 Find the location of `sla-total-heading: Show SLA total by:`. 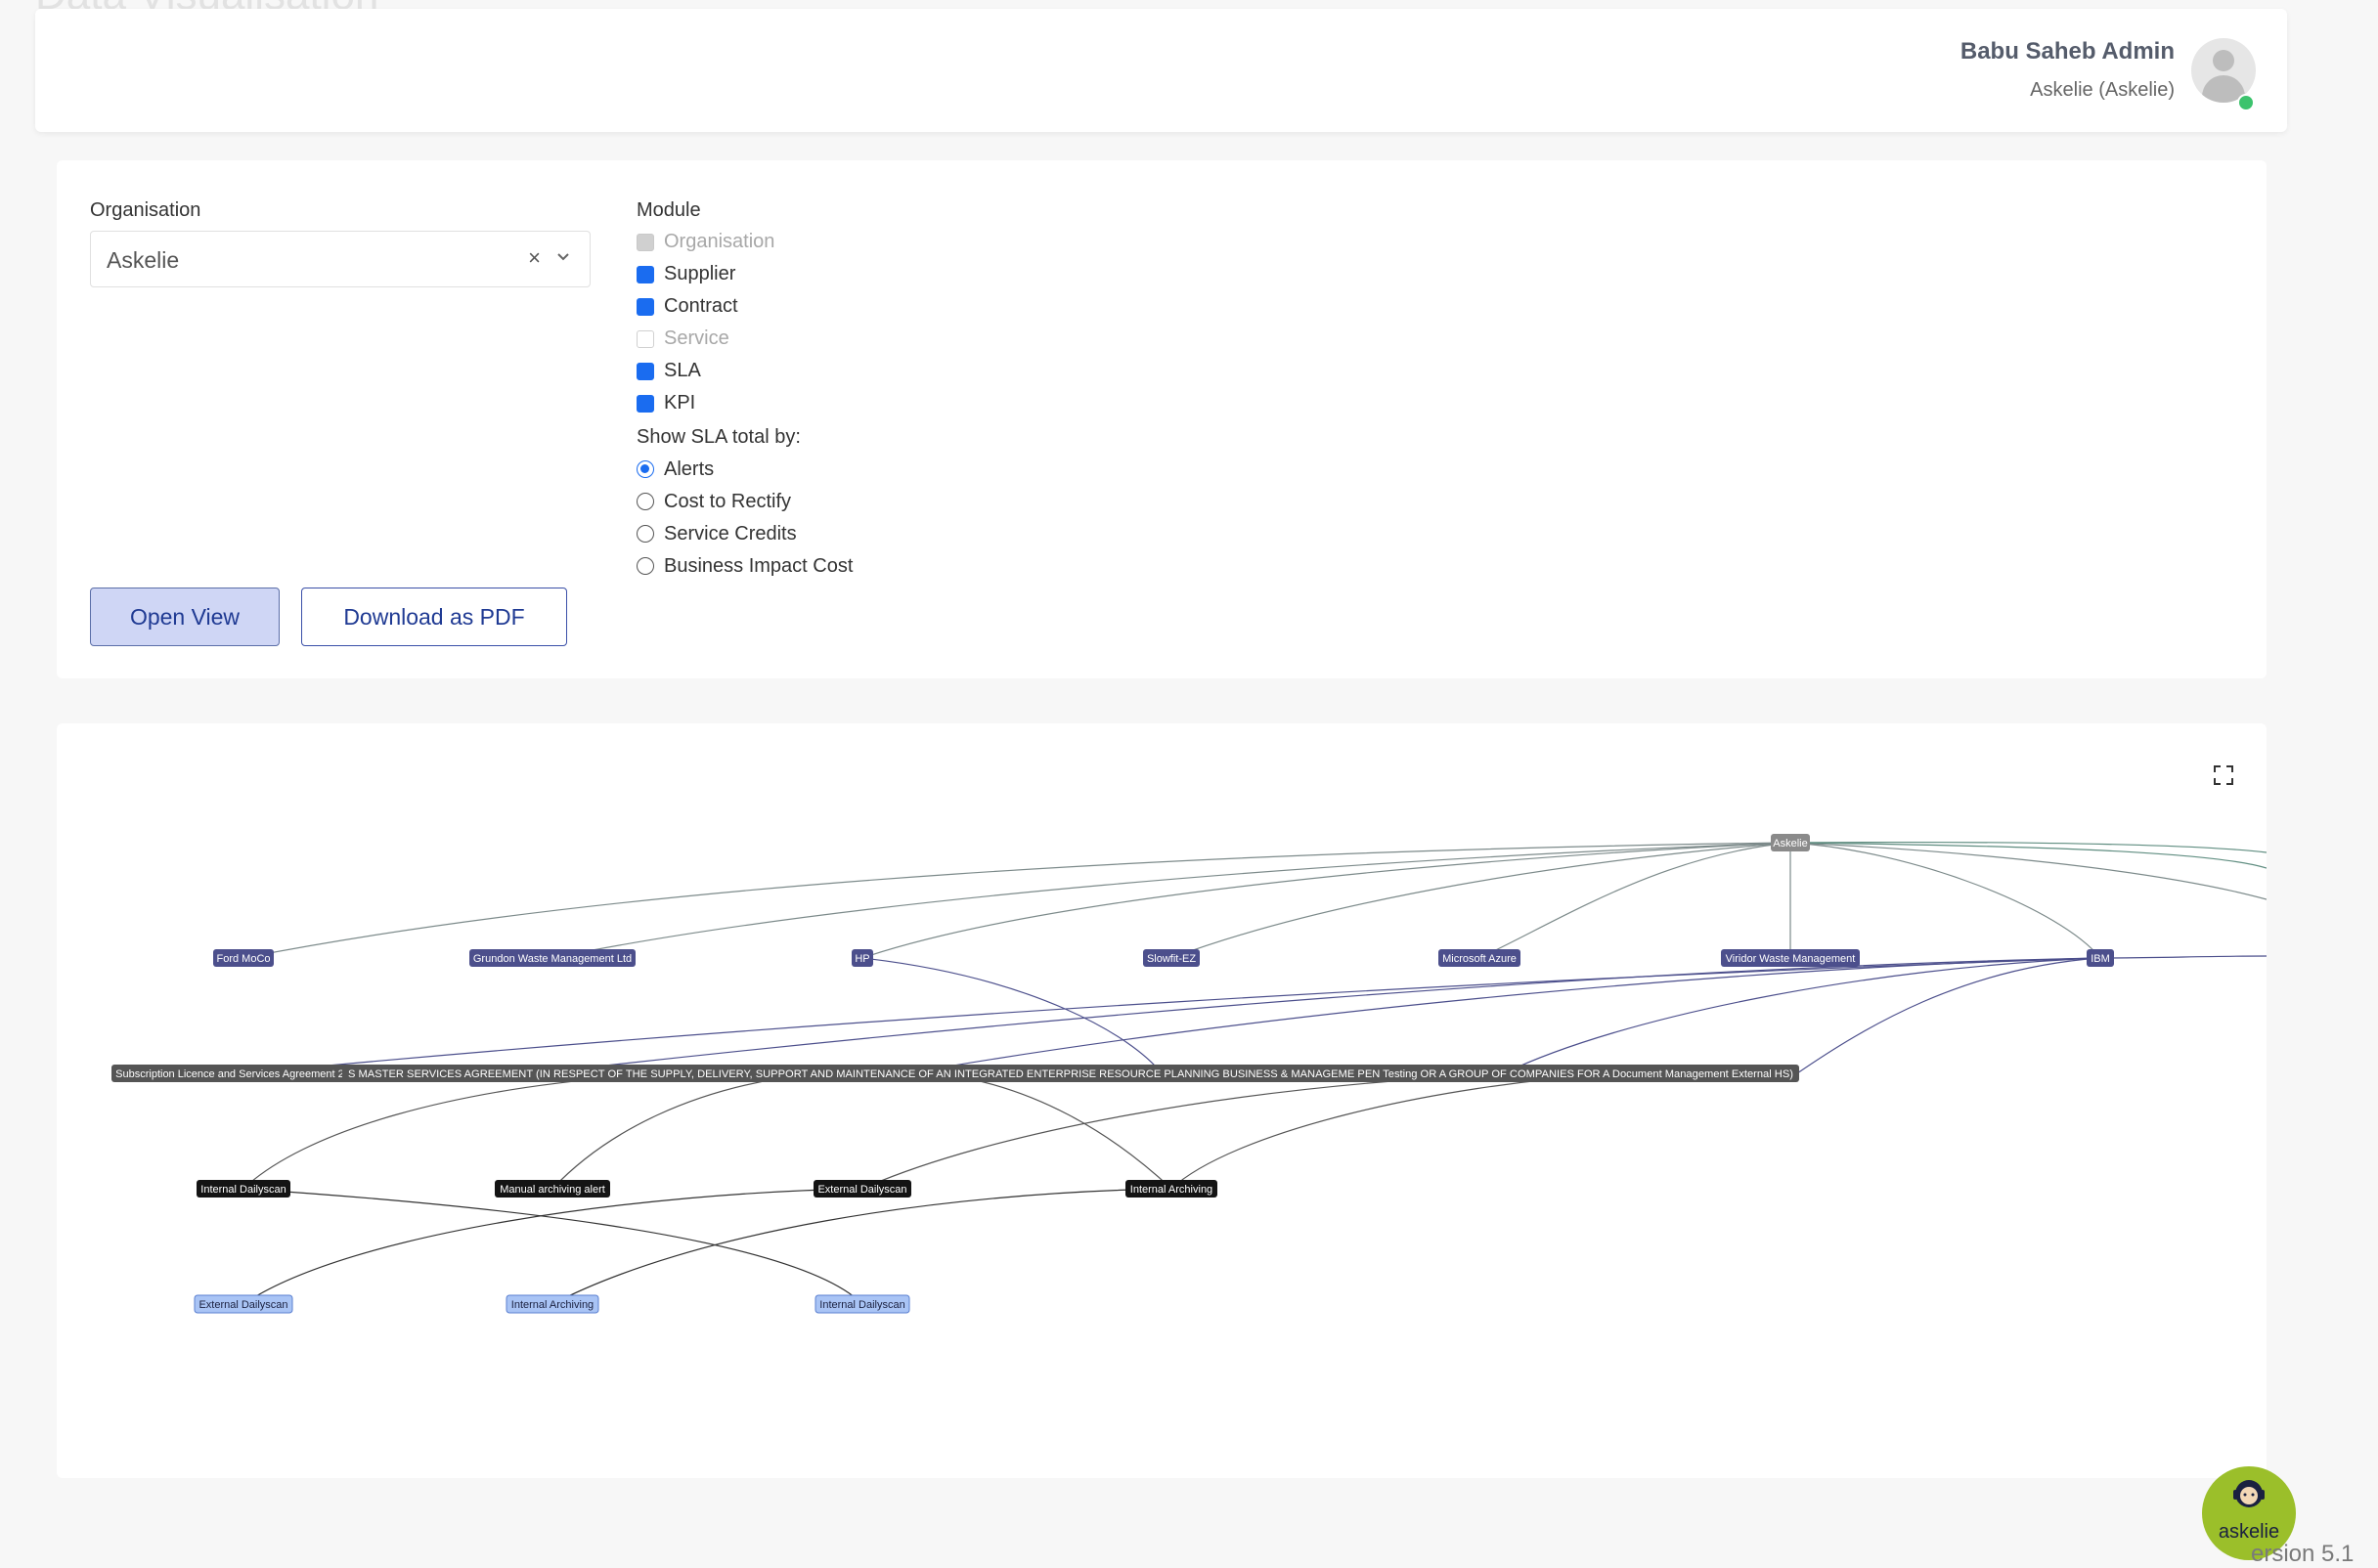

sla-total-heading: Show SLA total by: is located at coordinates (719, 437).